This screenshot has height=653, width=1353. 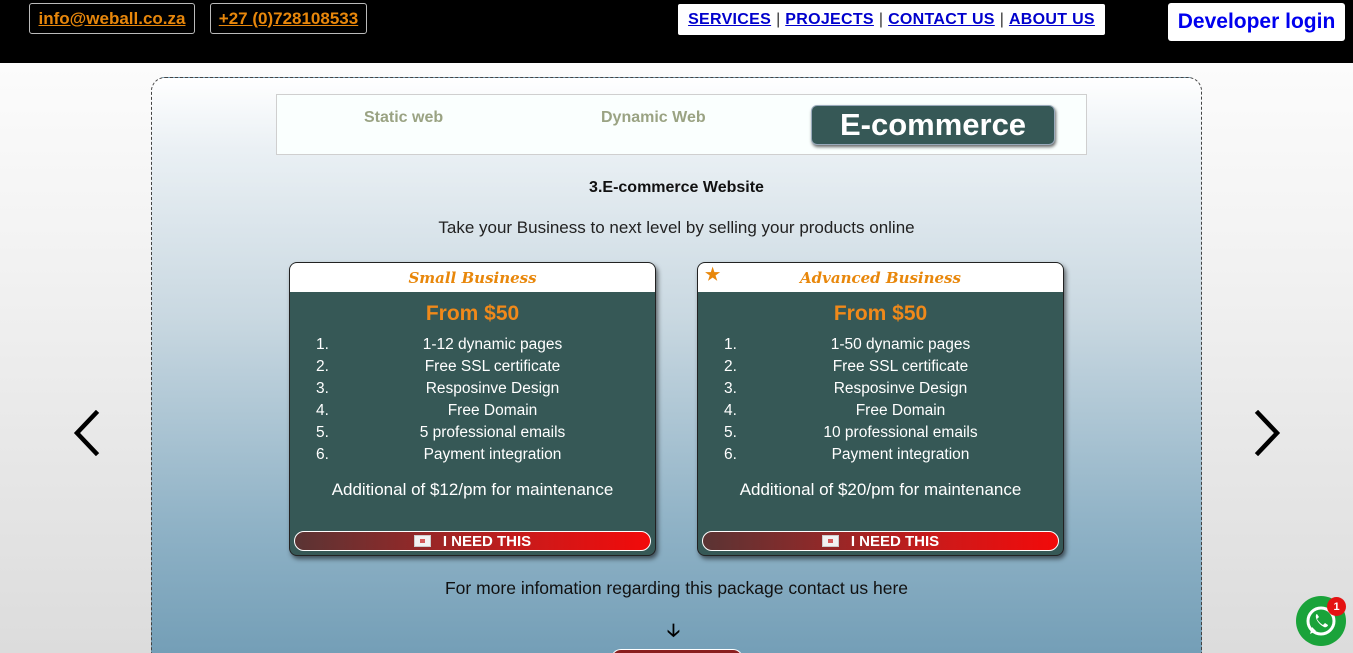 What do you see at coordinates (847, 344) in the screenshot?
I see `list-item: 1. 1-50 dynamic pages` at bounding box center [847, 344].